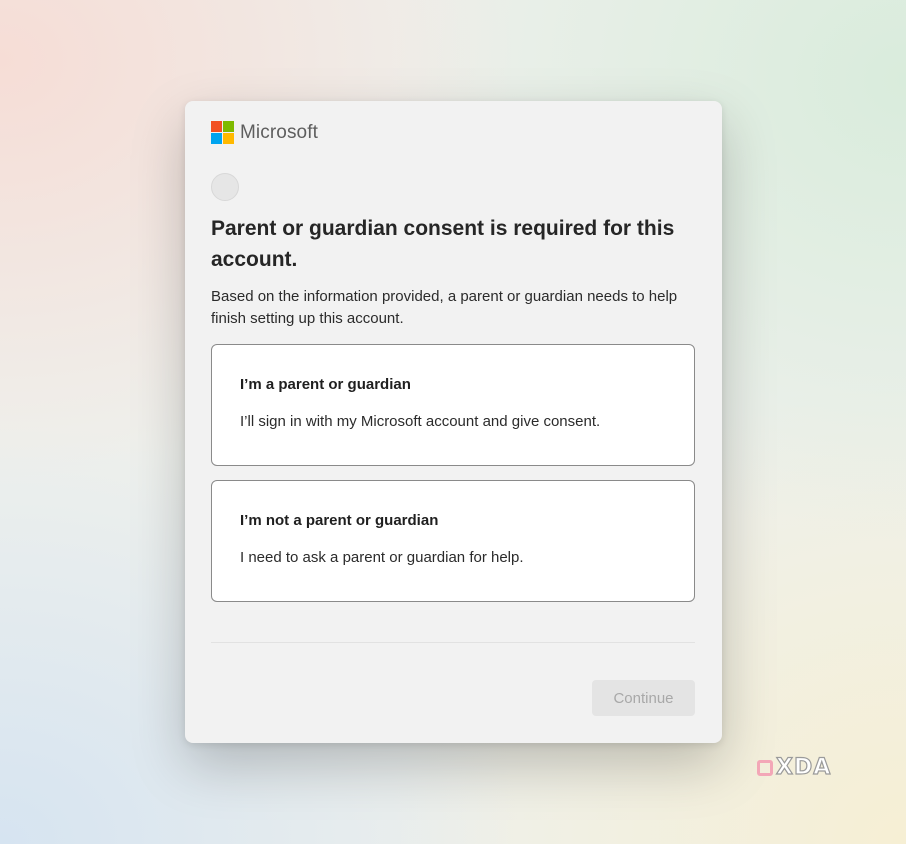  What do you see at coordinates (339, 520) in the screenshot?
I see `option-title: I’m not a parent or guardian` at bounding box center [339, 520].